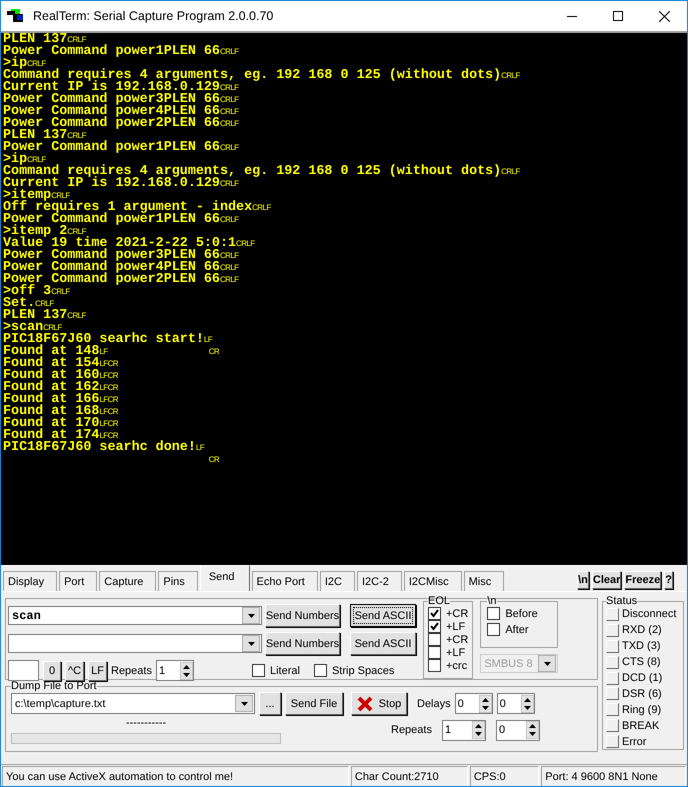 This screenshot has width=688, height=787. Describe the element at coordinates (642, 710) in the screenshot. I see `status-label: Ring (9)` at that location.